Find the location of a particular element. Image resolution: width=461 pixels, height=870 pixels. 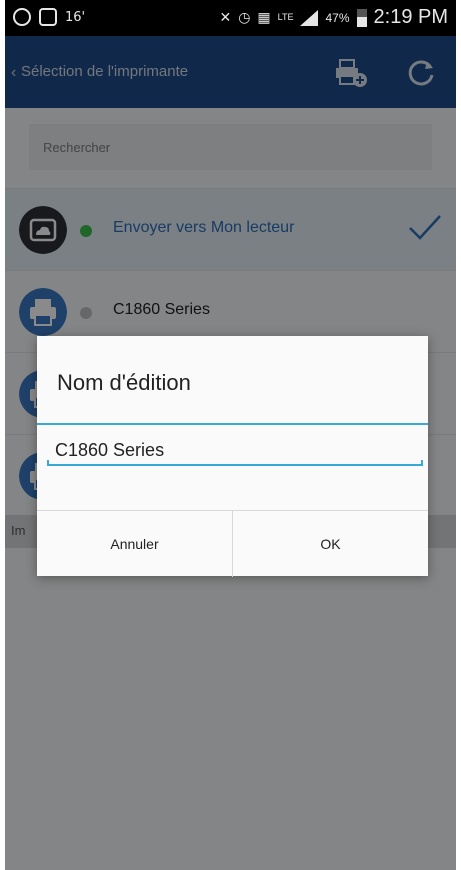

status-bar: 16' ✕ ◷ ▦ LTE 47% 2:19 PM is located at coordinates (230, 18).